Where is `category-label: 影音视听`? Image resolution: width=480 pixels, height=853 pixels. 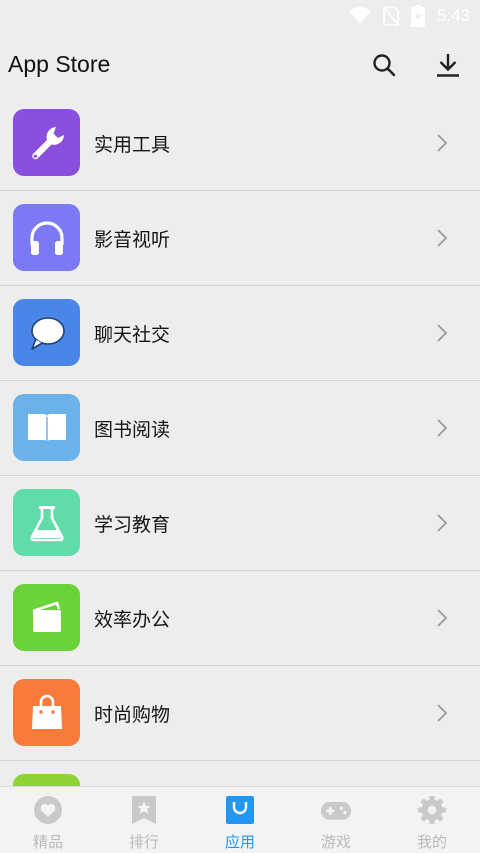 category-label: 影音视听 is located at coordinates (132, 240).